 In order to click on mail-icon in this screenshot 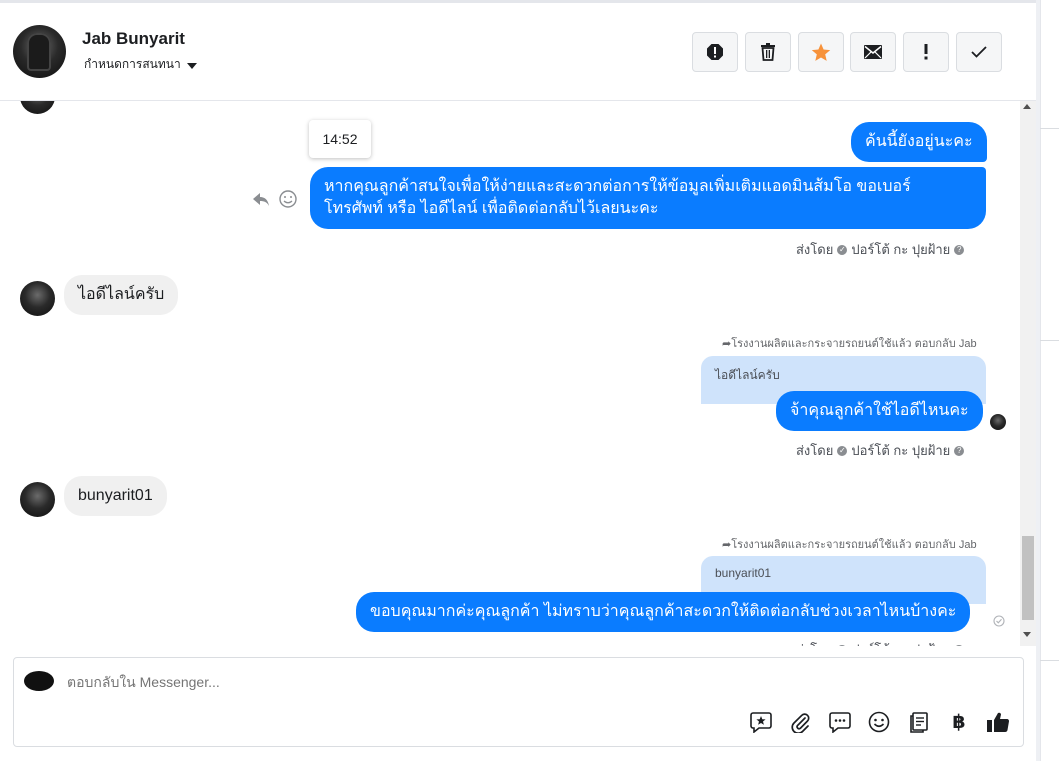, I will do `click(873, 52)`.